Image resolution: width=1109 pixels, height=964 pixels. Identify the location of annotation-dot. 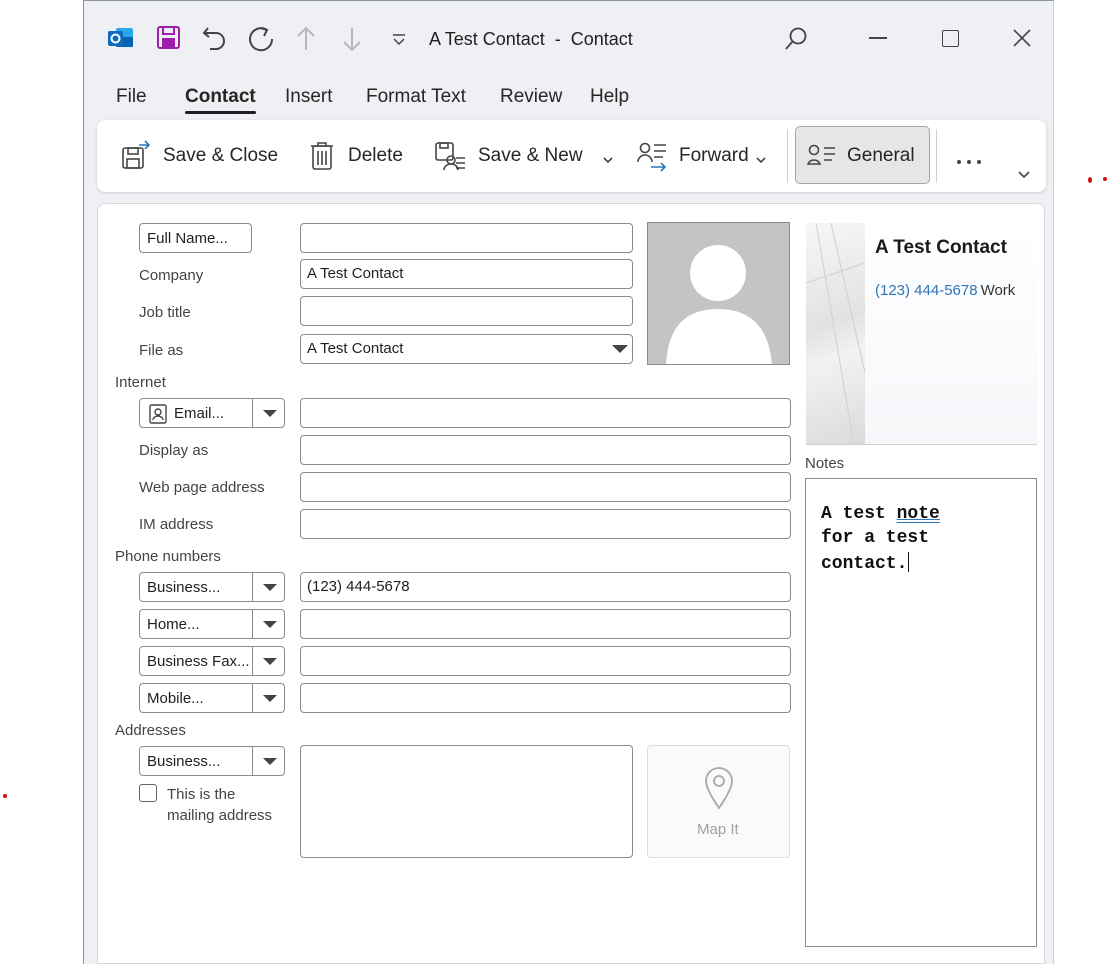
(1105, 179).